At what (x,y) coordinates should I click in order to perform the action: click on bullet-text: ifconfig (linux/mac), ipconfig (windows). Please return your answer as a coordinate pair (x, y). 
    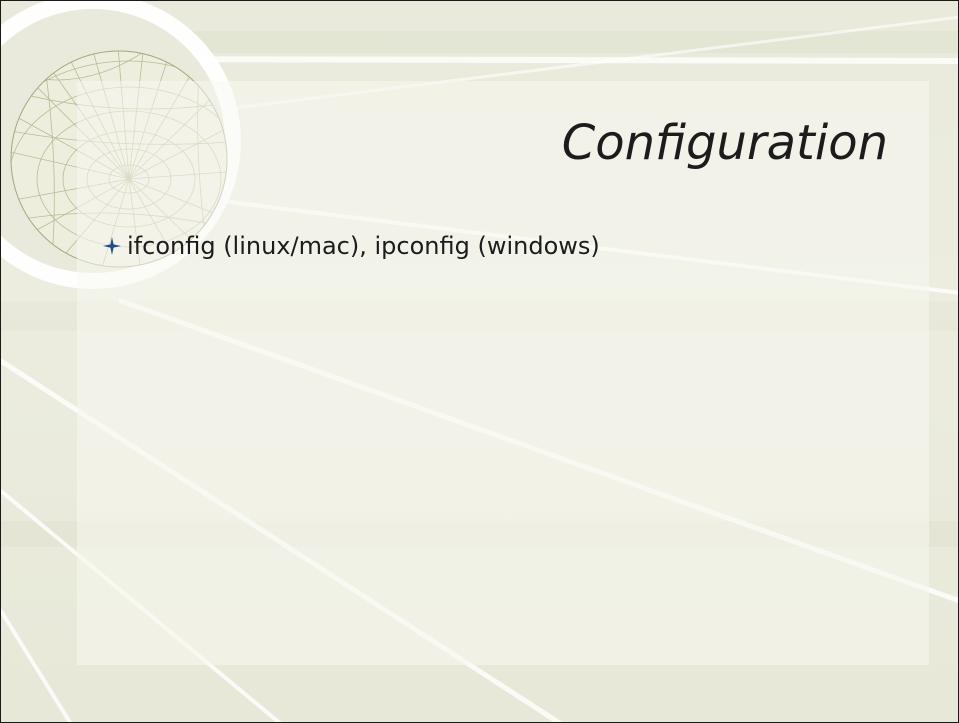
    Looking at the image, I should click on (363, 246).